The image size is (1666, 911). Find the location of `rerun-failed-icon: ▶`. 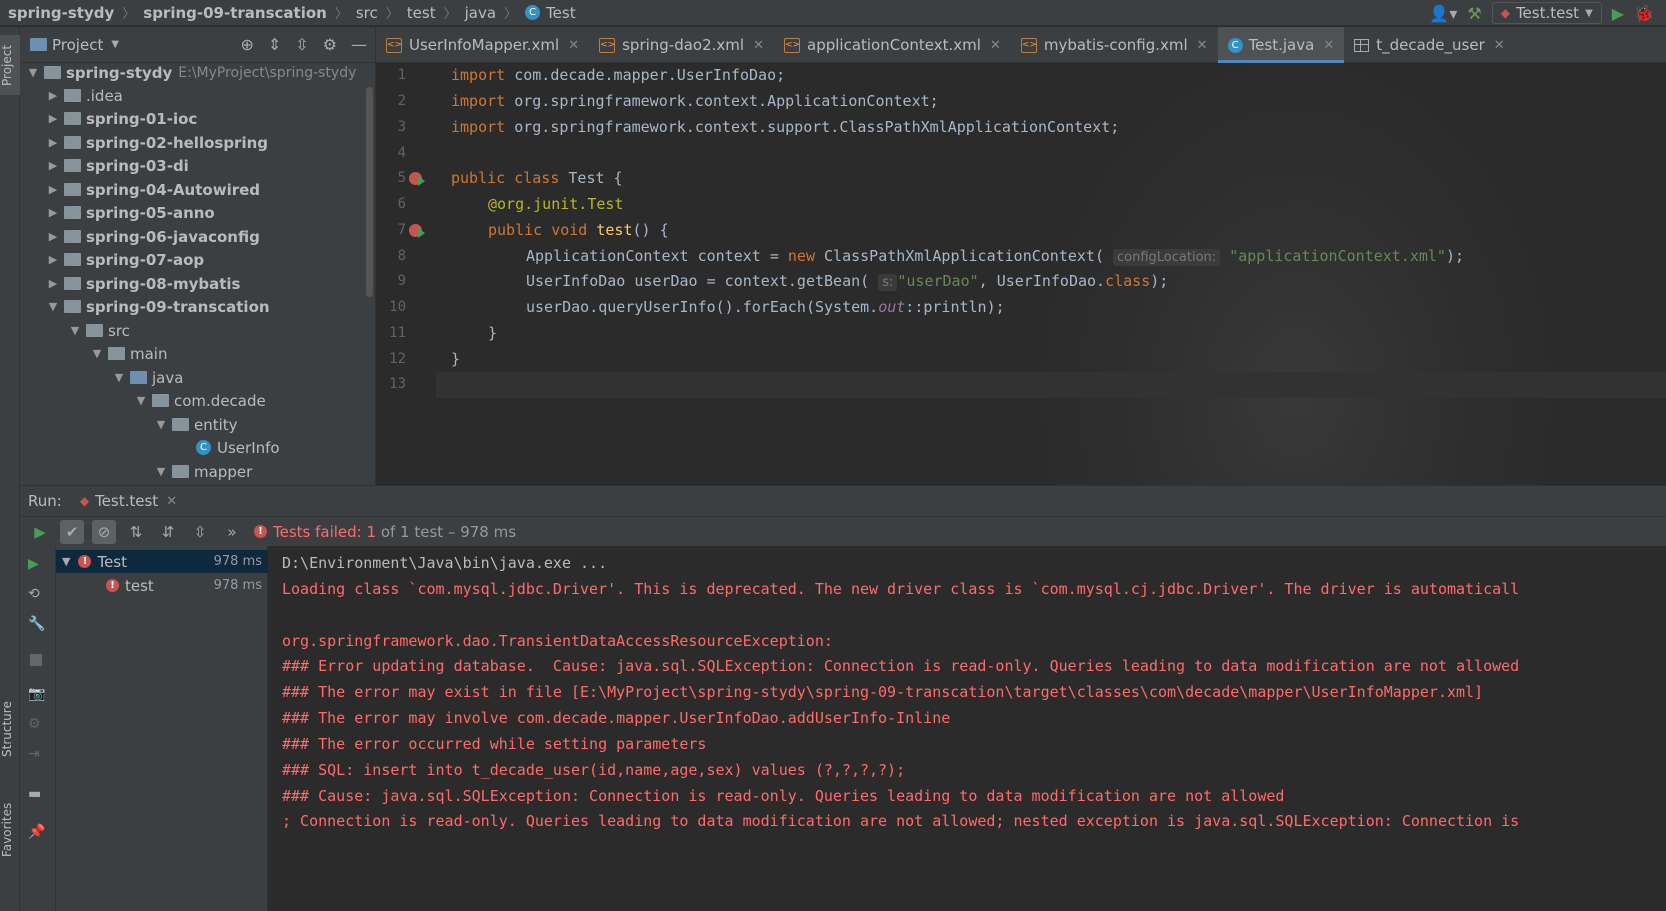

rerun-failed-icon: ▶ is located at coordinates (33, 564).